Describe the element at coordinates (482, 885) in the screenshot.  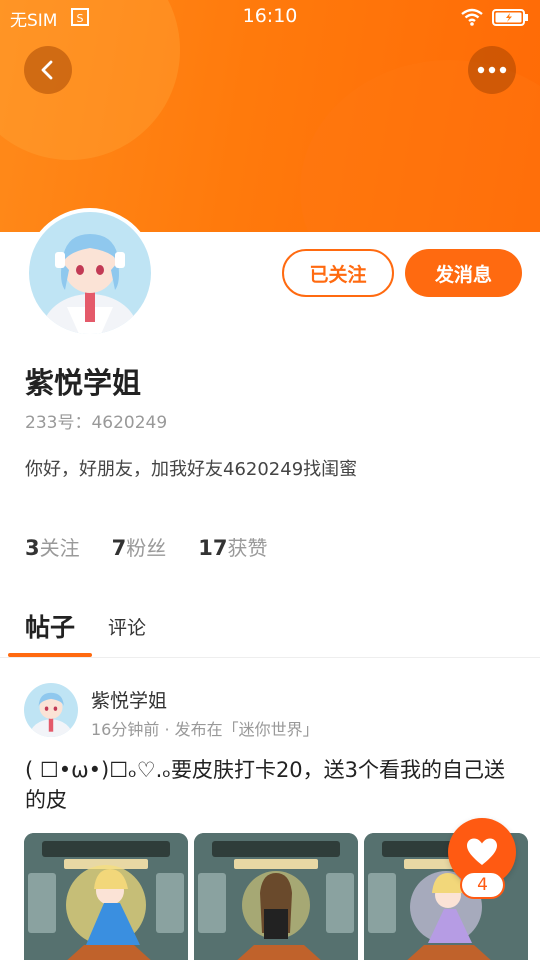
I see `like-count-badge: 4` at that location.